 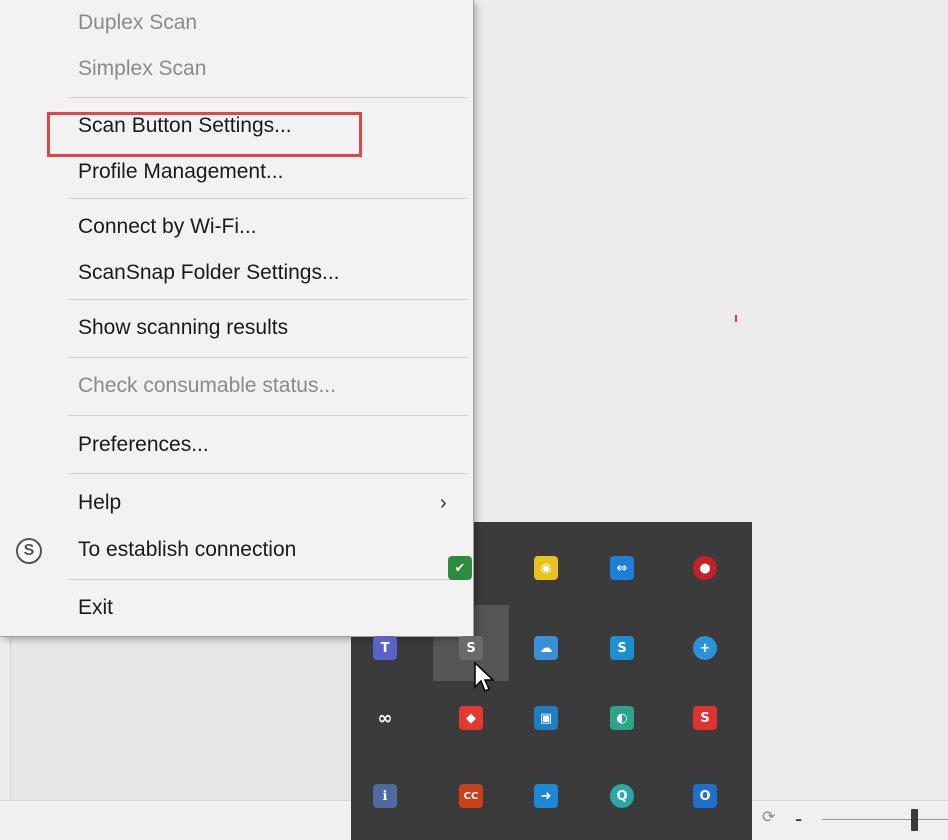 What do you see at coordinates (622, 568) in the screenshot?
I see `teamviewer-icon: ⇔` at bounding box center [622, 568].